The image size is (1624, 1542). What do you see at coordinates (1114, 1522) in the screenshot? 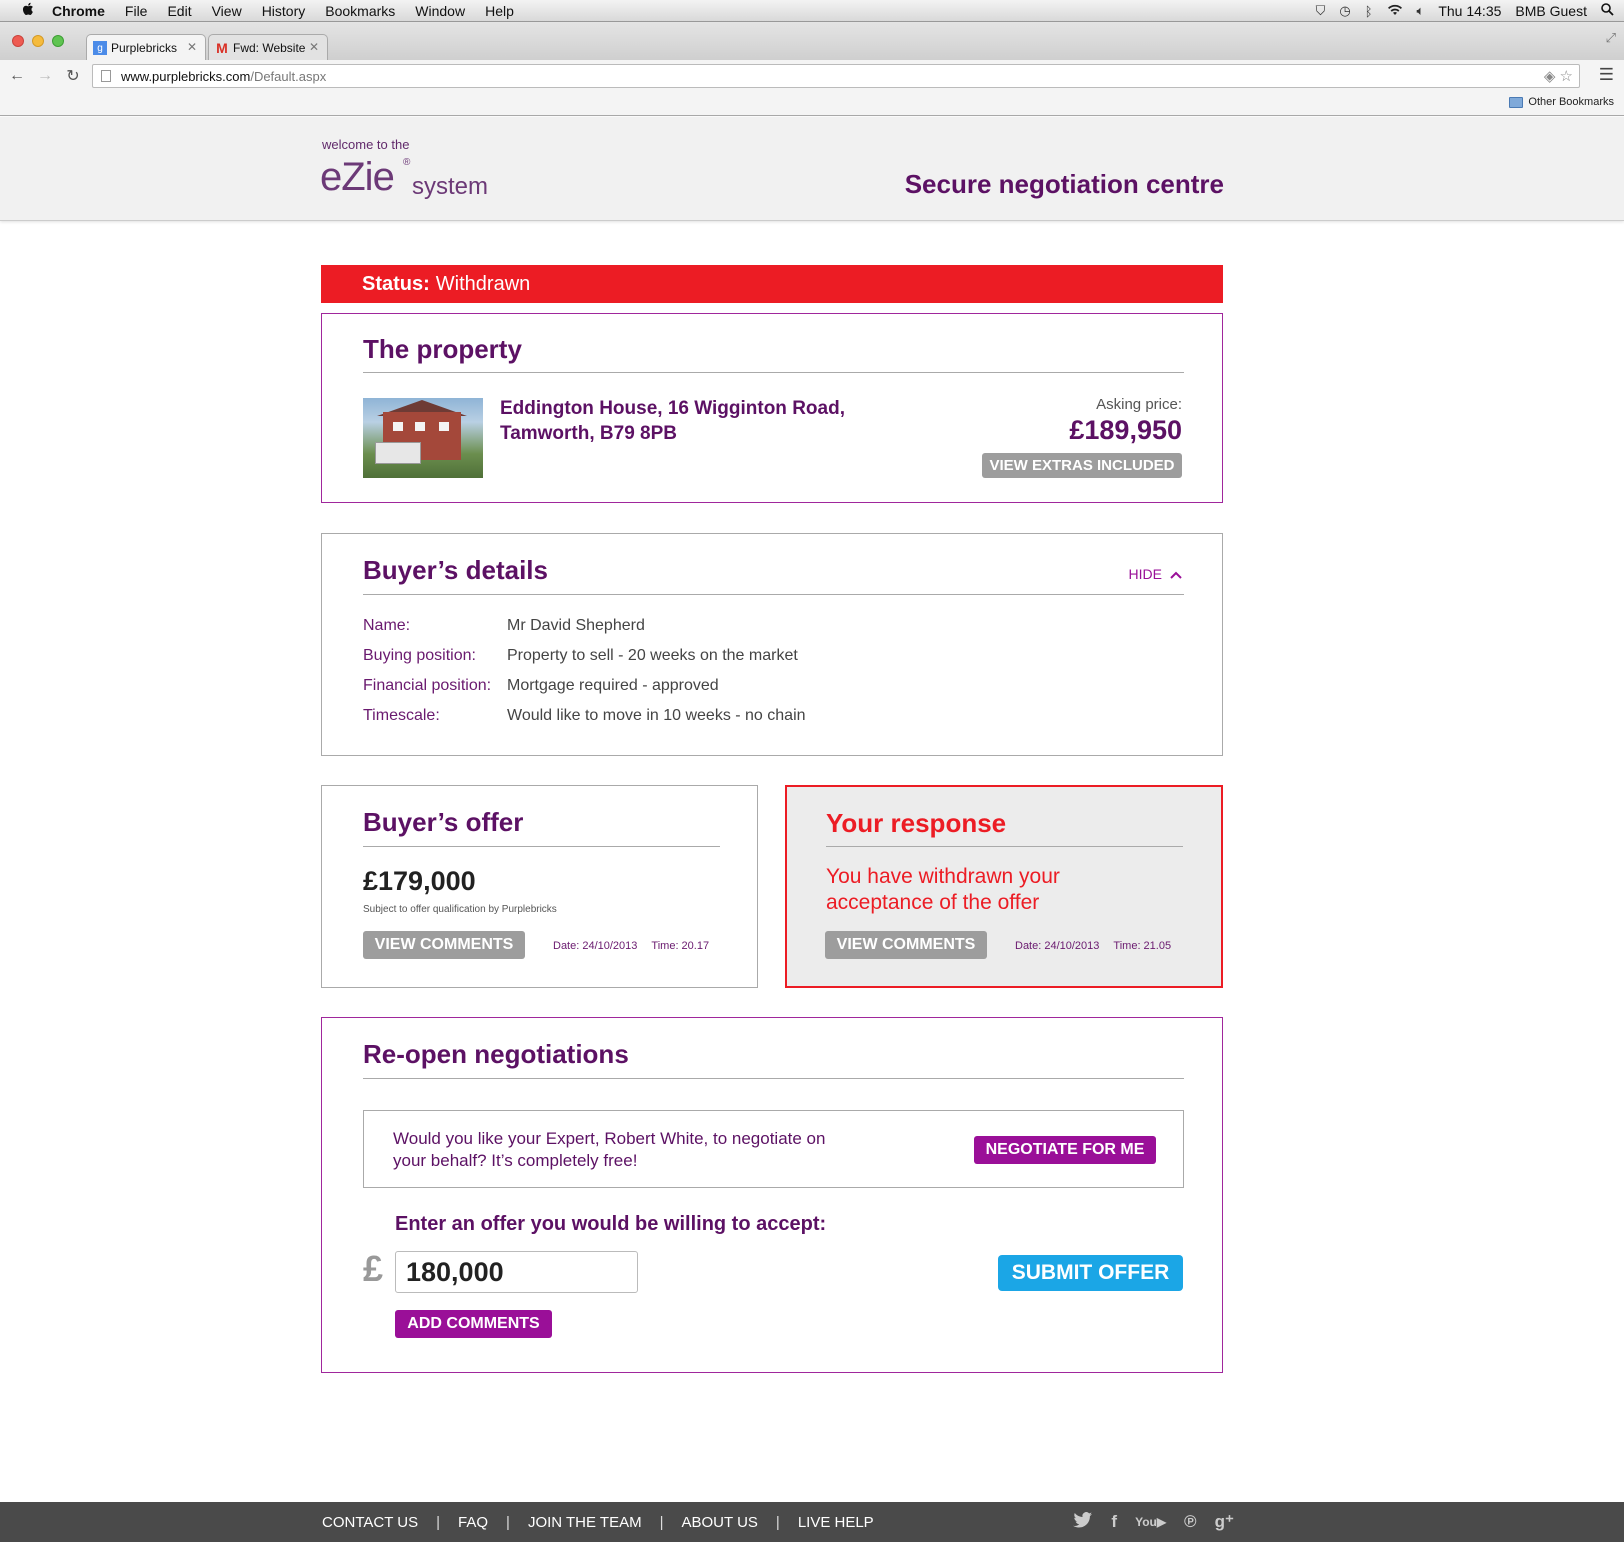
I see `facebook-icon: f` at bounding box center [1114, 1522].